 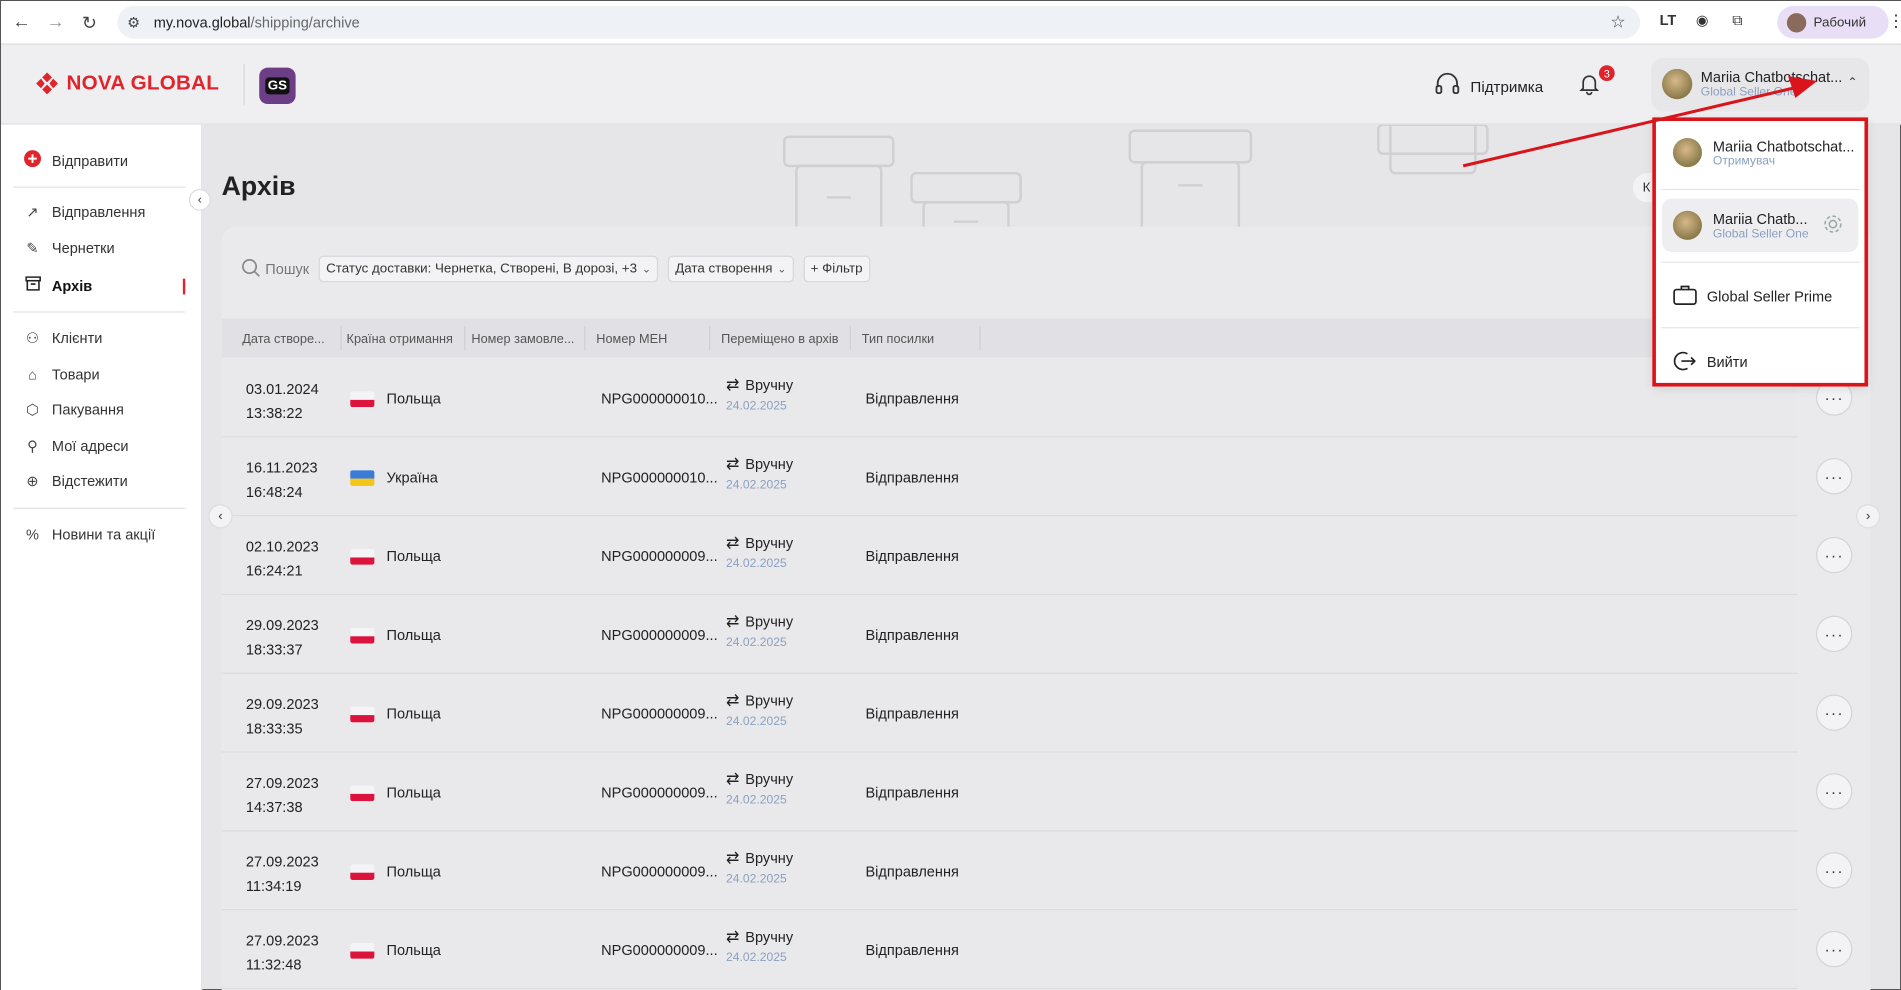 I want to click on sidebar-item-clients: ⚇ Клієнти, so click(x=62, y=338).